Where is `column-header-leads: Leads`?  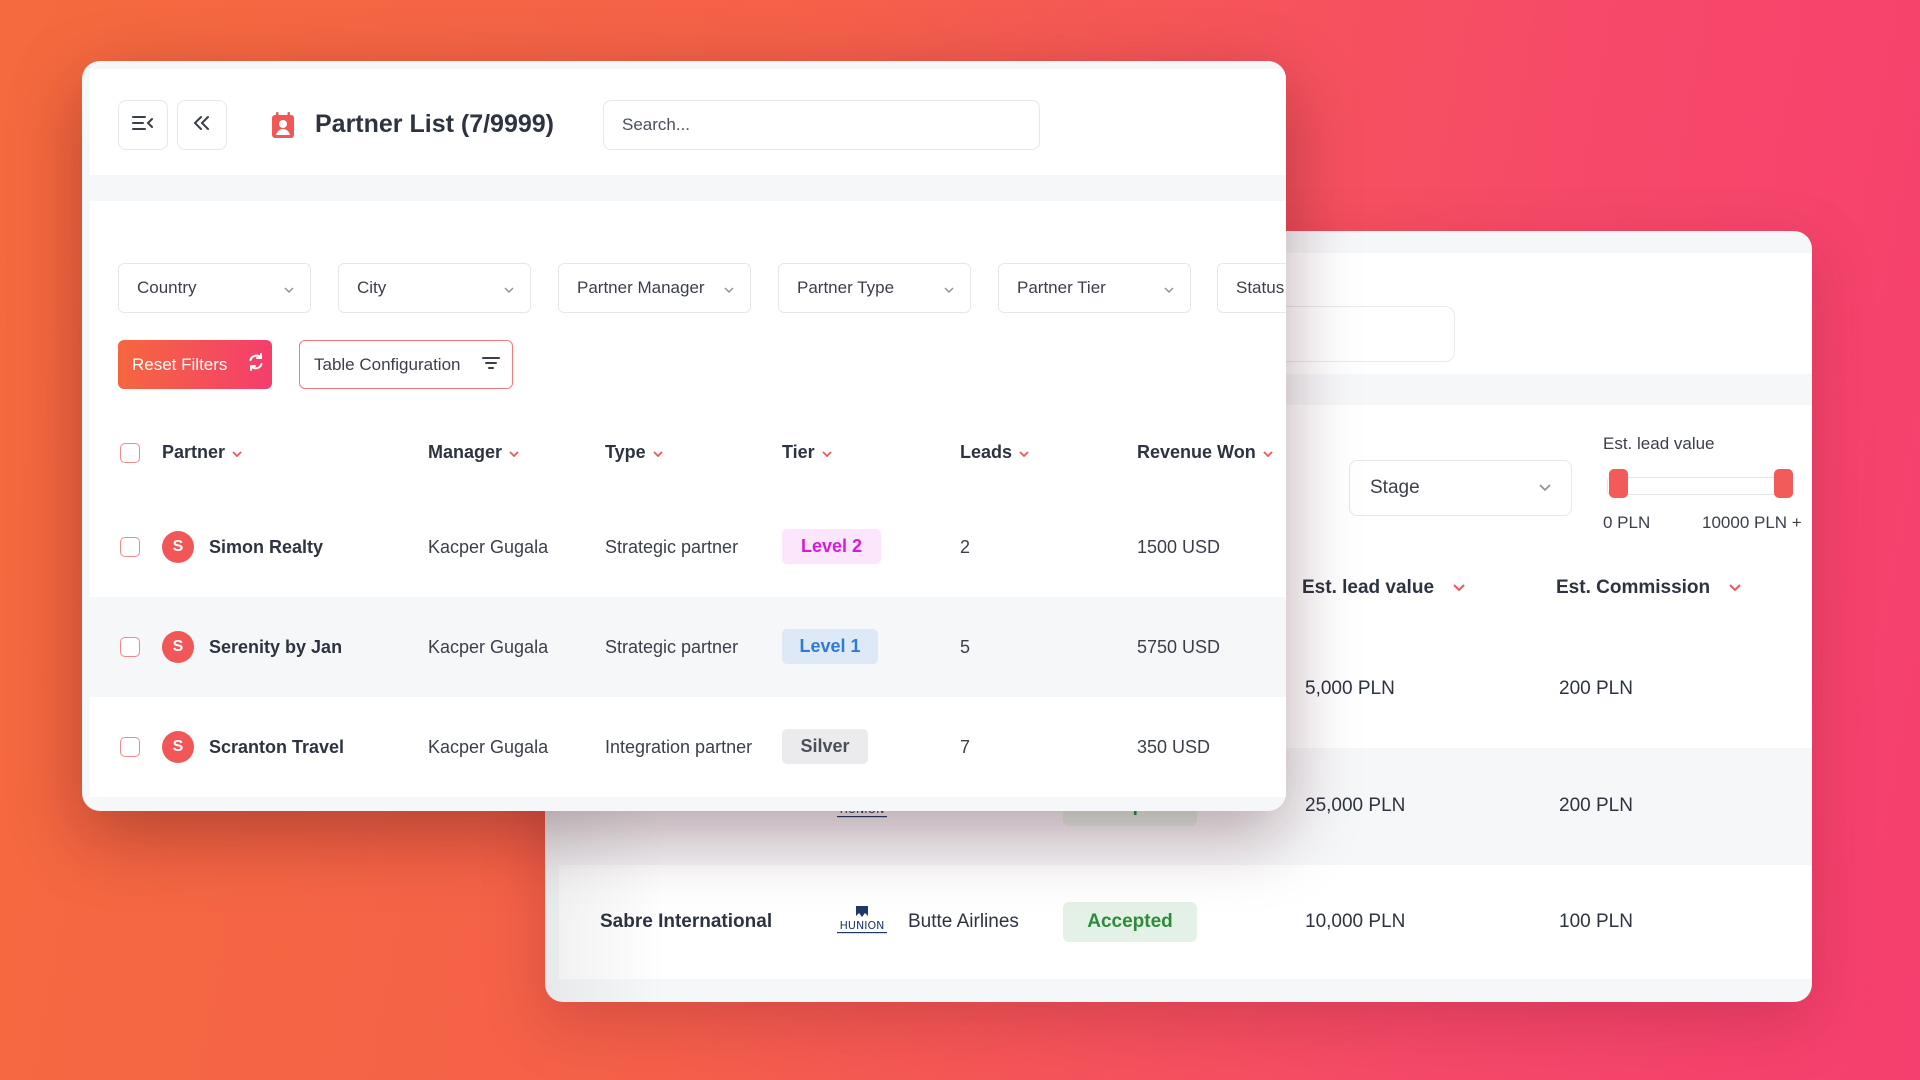 column-header-leads: Leads is located at coordinates (995, 452).